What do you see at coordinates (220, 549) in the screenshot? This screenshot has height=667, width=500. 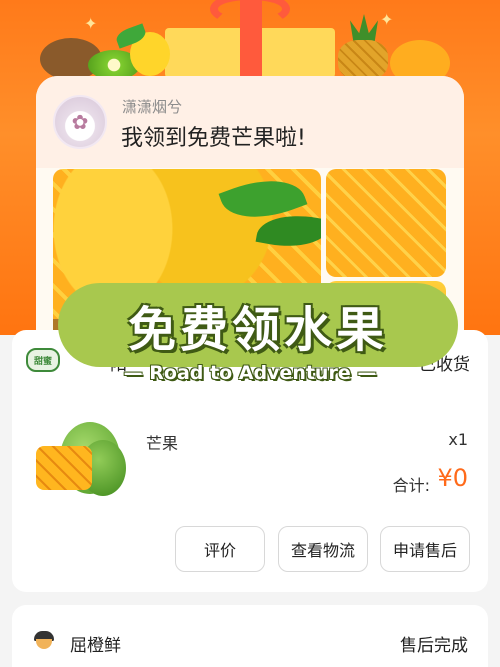 I see `review-button: 评价` at bounding box center [220, 549].